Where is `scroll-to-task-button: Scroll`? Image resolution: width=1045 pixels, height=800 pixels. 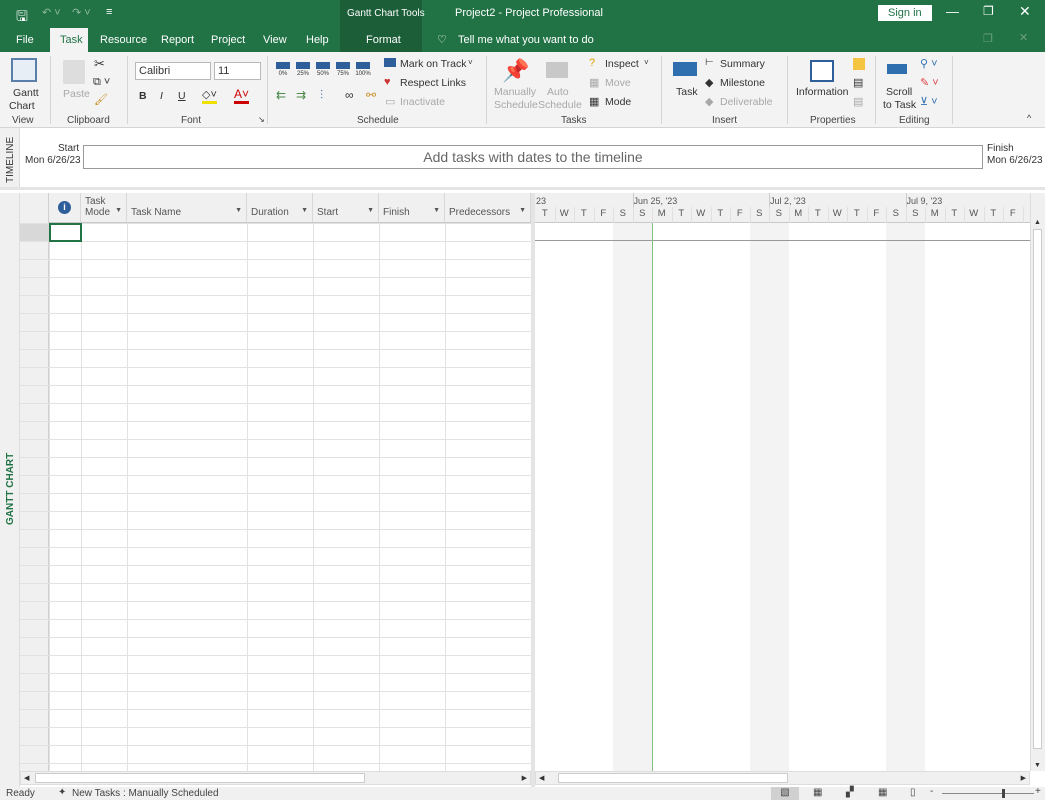 scroll-to-task-button: Scroll is located at coordinates (899, 92).